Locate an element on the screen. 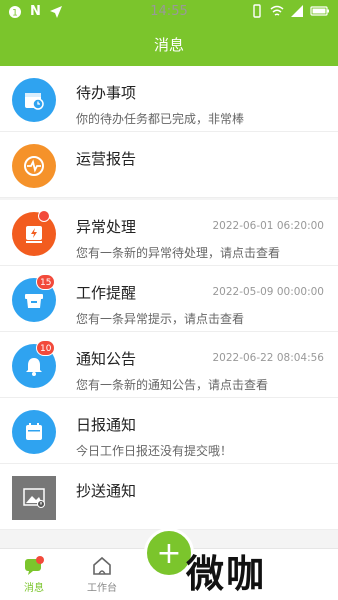 Image resolution: width=338 pixels, height=600 pixels. watermark: 微咖 is located at coordinates (226, 573).